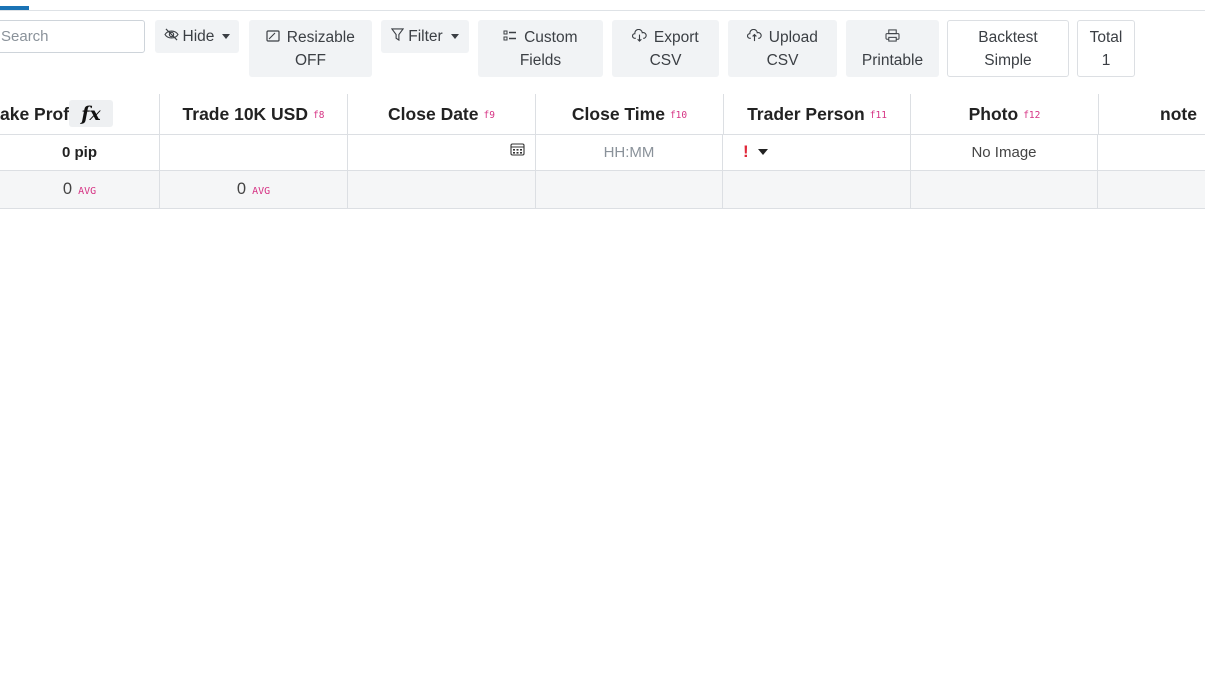 The width and height of the screenshot is (1205, 699). Describe the element at coordinates (665, 60) in the screenshot. I see `export-format: CSV` at that location.